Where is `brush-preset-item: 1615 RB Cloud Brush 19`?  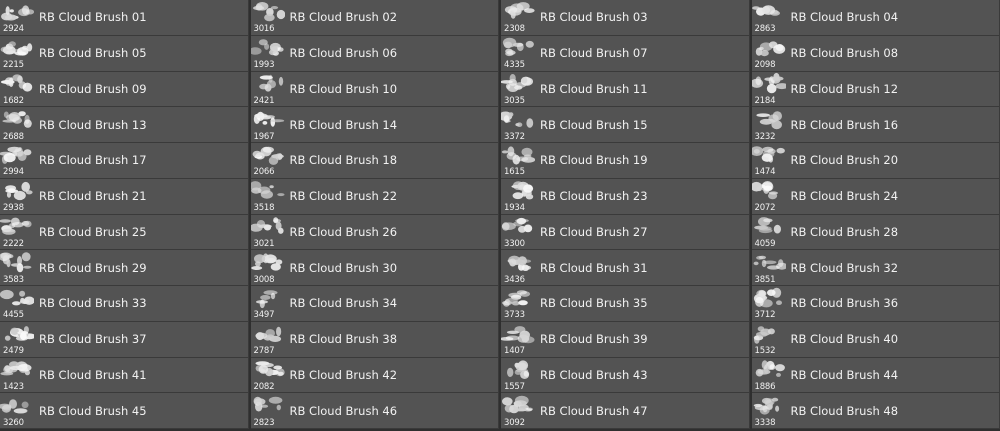
brush-preset-item: 1615 RB Cloud Brush 19 is located at coordinates (625, 161).